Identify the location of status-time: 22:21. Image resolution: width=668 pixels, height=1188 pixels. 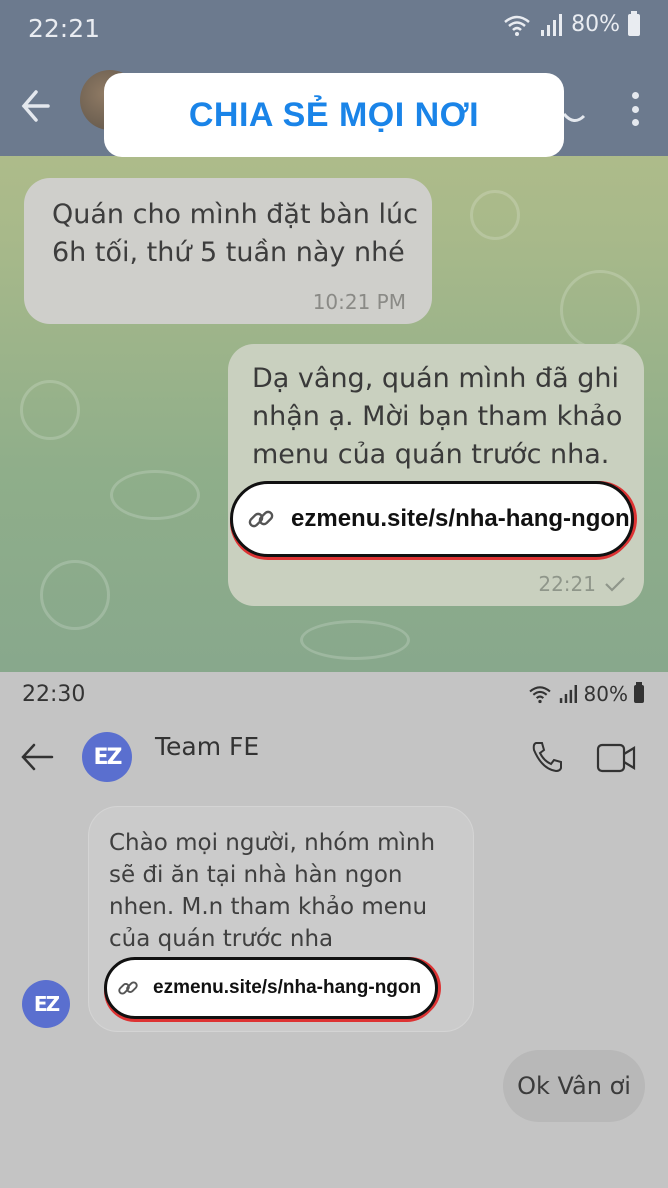
(64, 28).